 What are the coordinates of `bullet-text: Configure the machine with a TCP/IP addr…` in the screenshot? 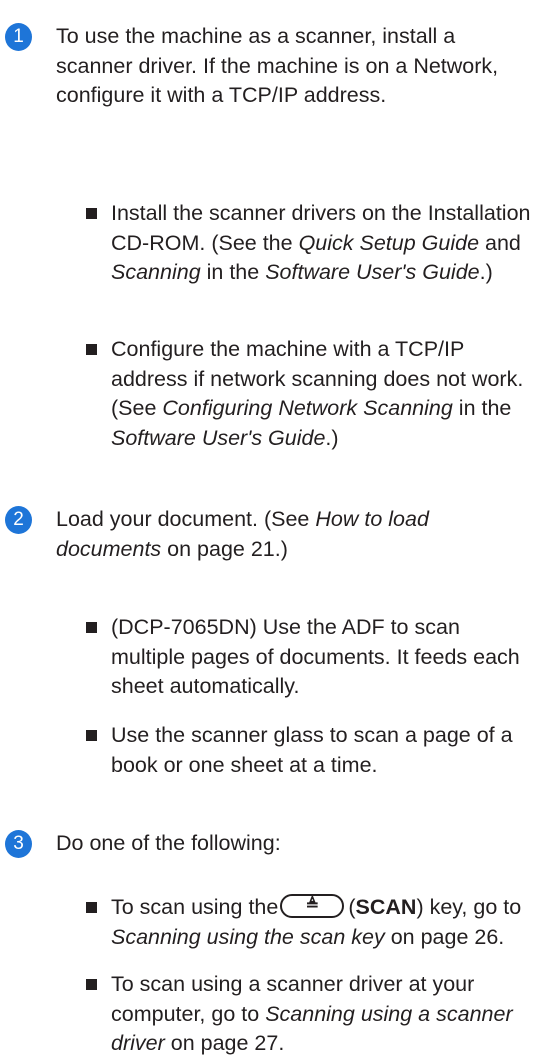 It's located at (317, 393).